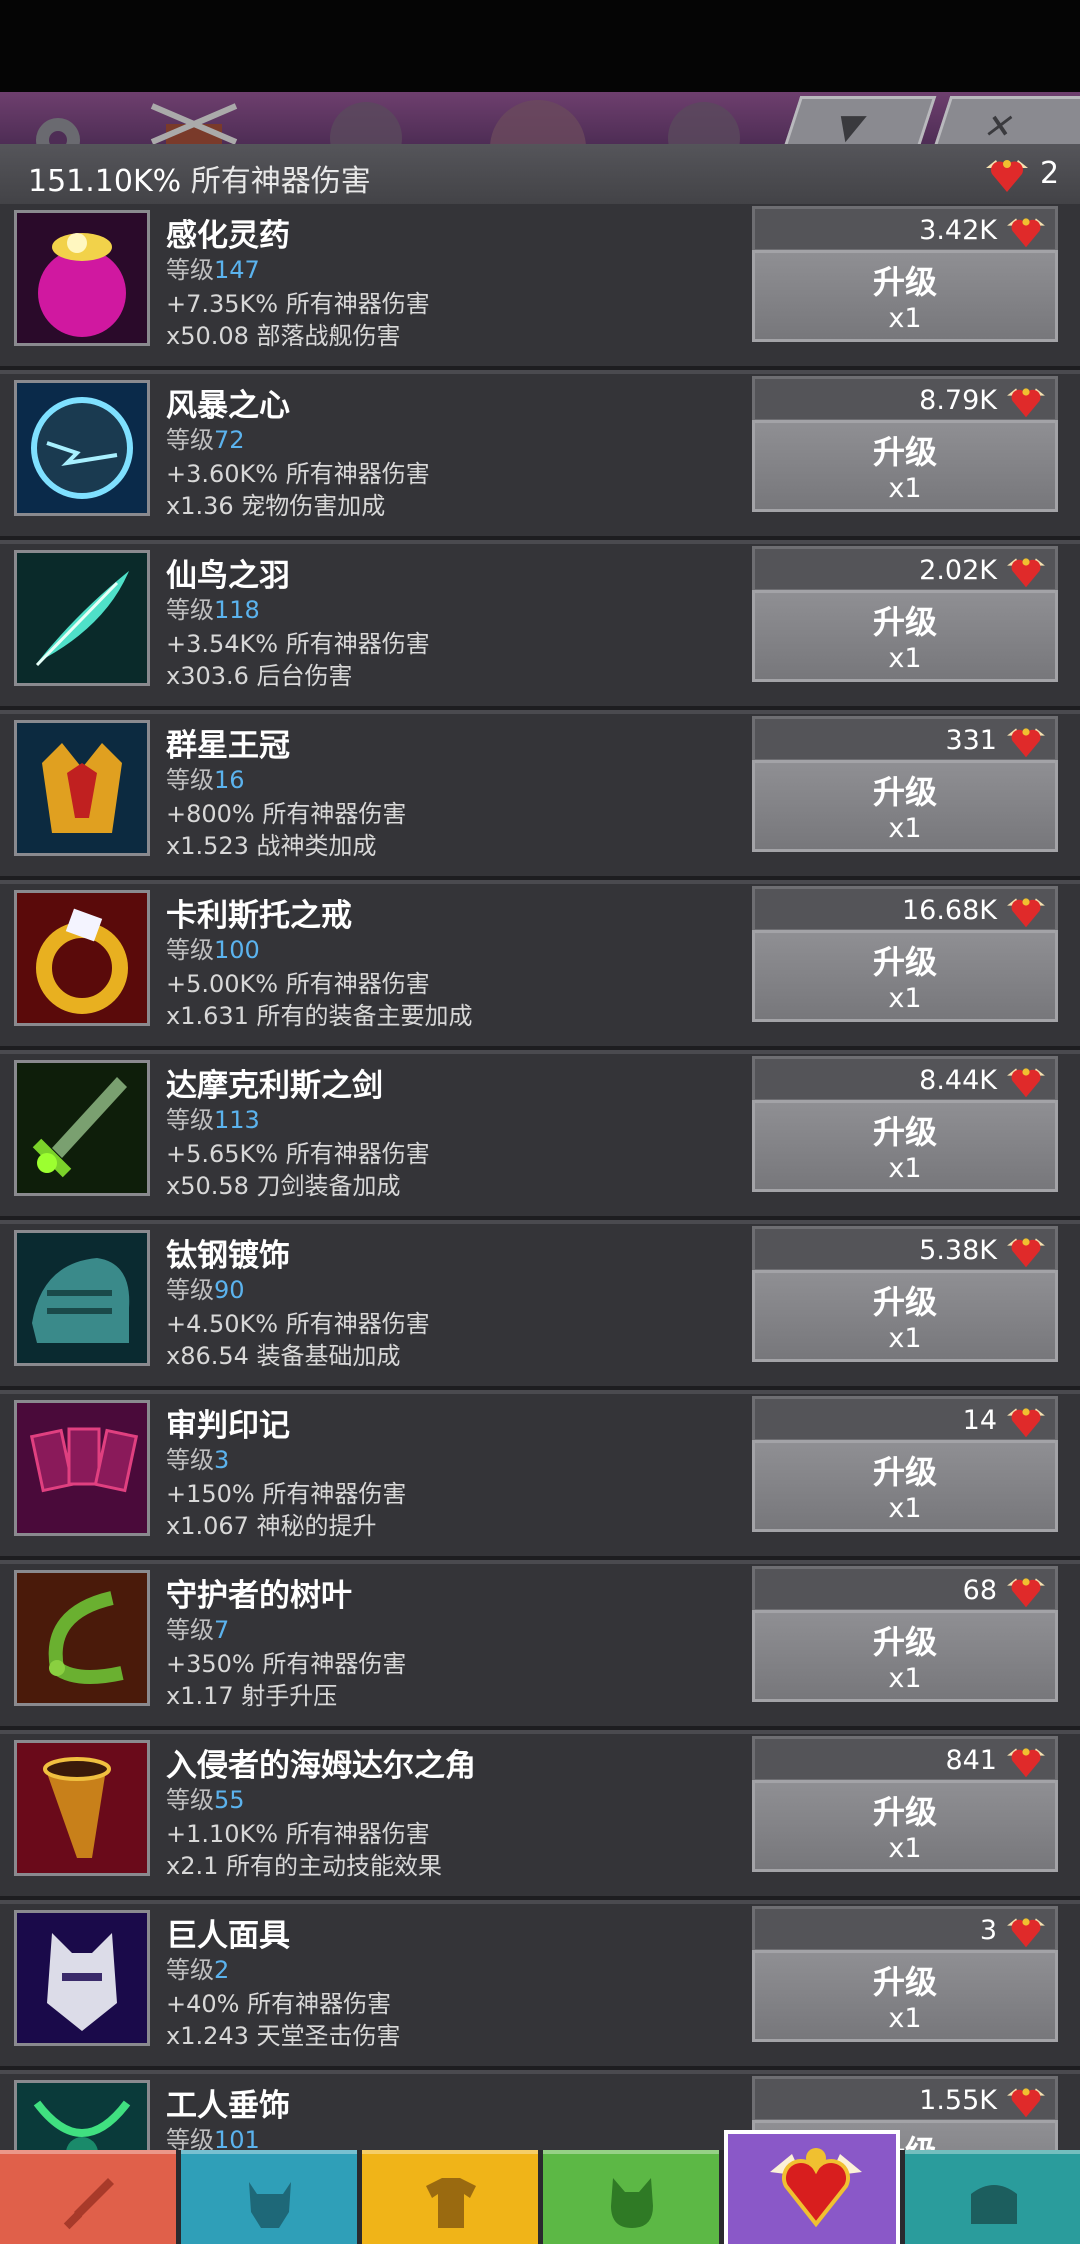 Image resolution: width=1080 pixels, height=2244 pixels. I want to click on cost-value: 16.68K, so click(949, 910).